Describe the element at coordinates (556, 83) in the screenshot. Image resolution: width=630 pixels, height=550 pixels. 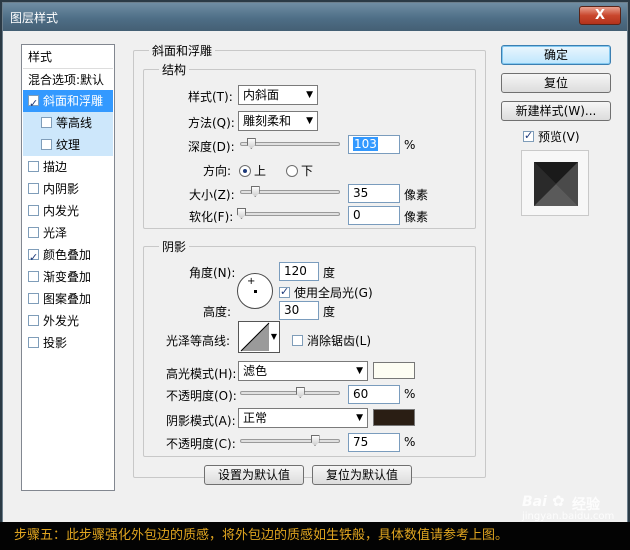
I see `reset-button: 复位` at that location.